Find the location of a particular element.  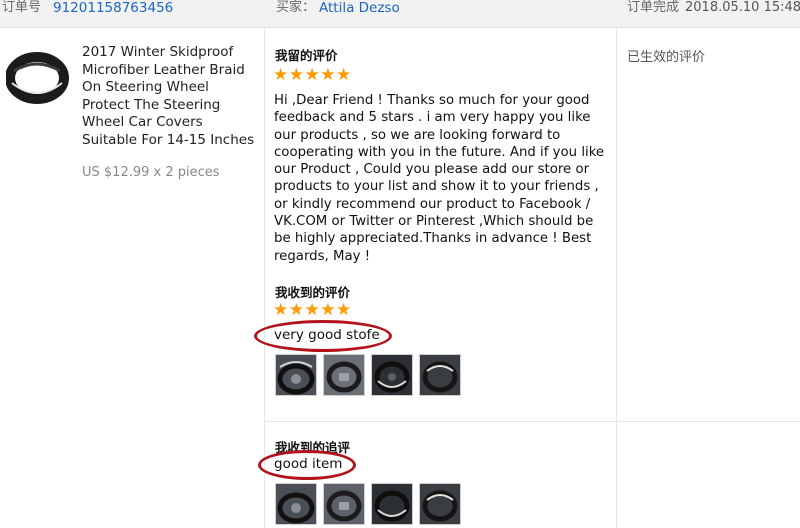

received-review-stars: ★★★★★ is located at coordinates (312, 310).